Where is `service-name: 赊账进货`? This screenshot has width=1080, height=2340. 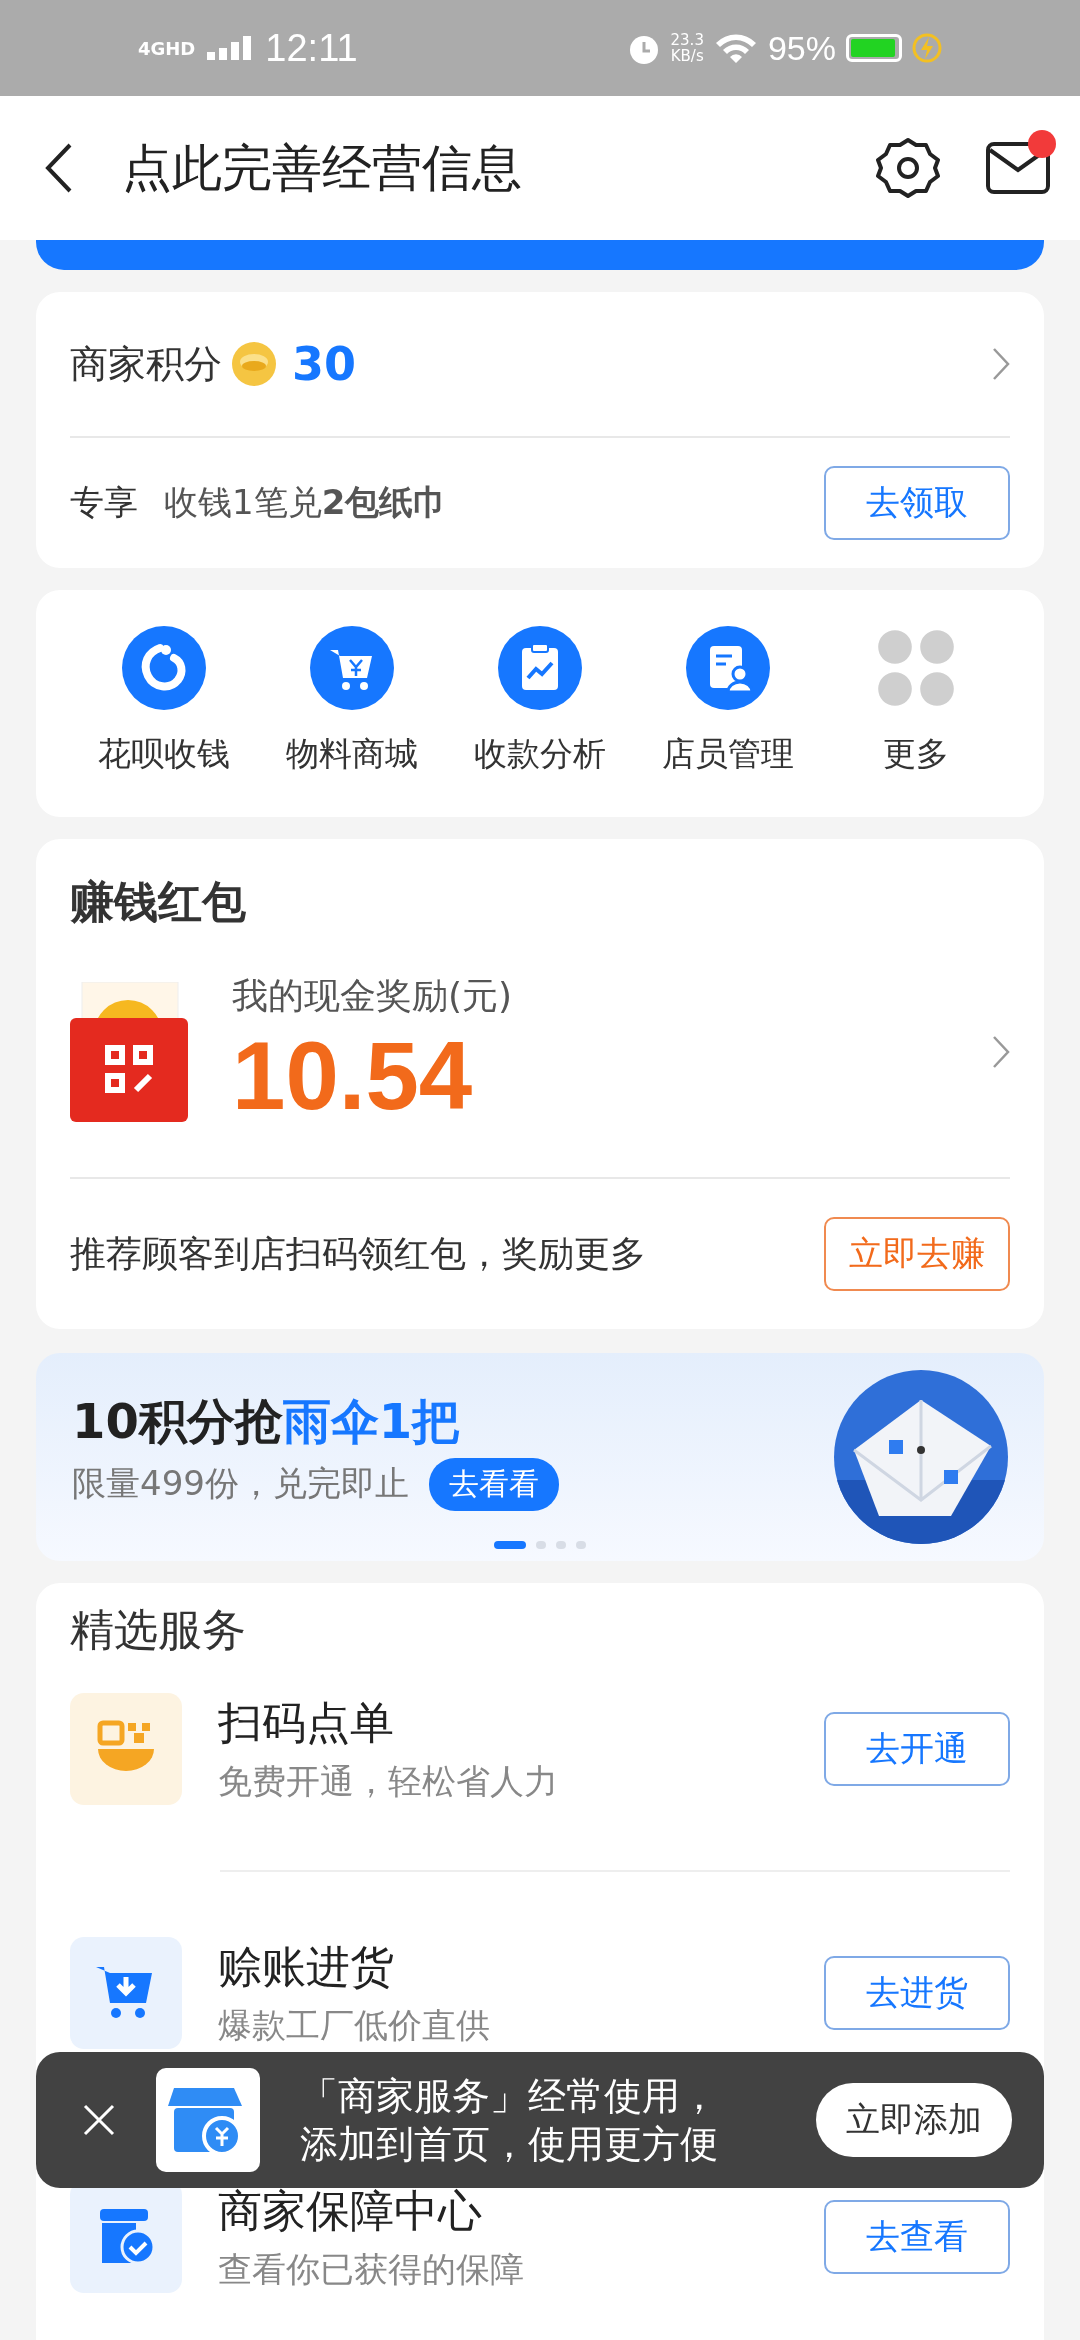 service-name: 赊账进货 is located at coordinates (306, 1966).